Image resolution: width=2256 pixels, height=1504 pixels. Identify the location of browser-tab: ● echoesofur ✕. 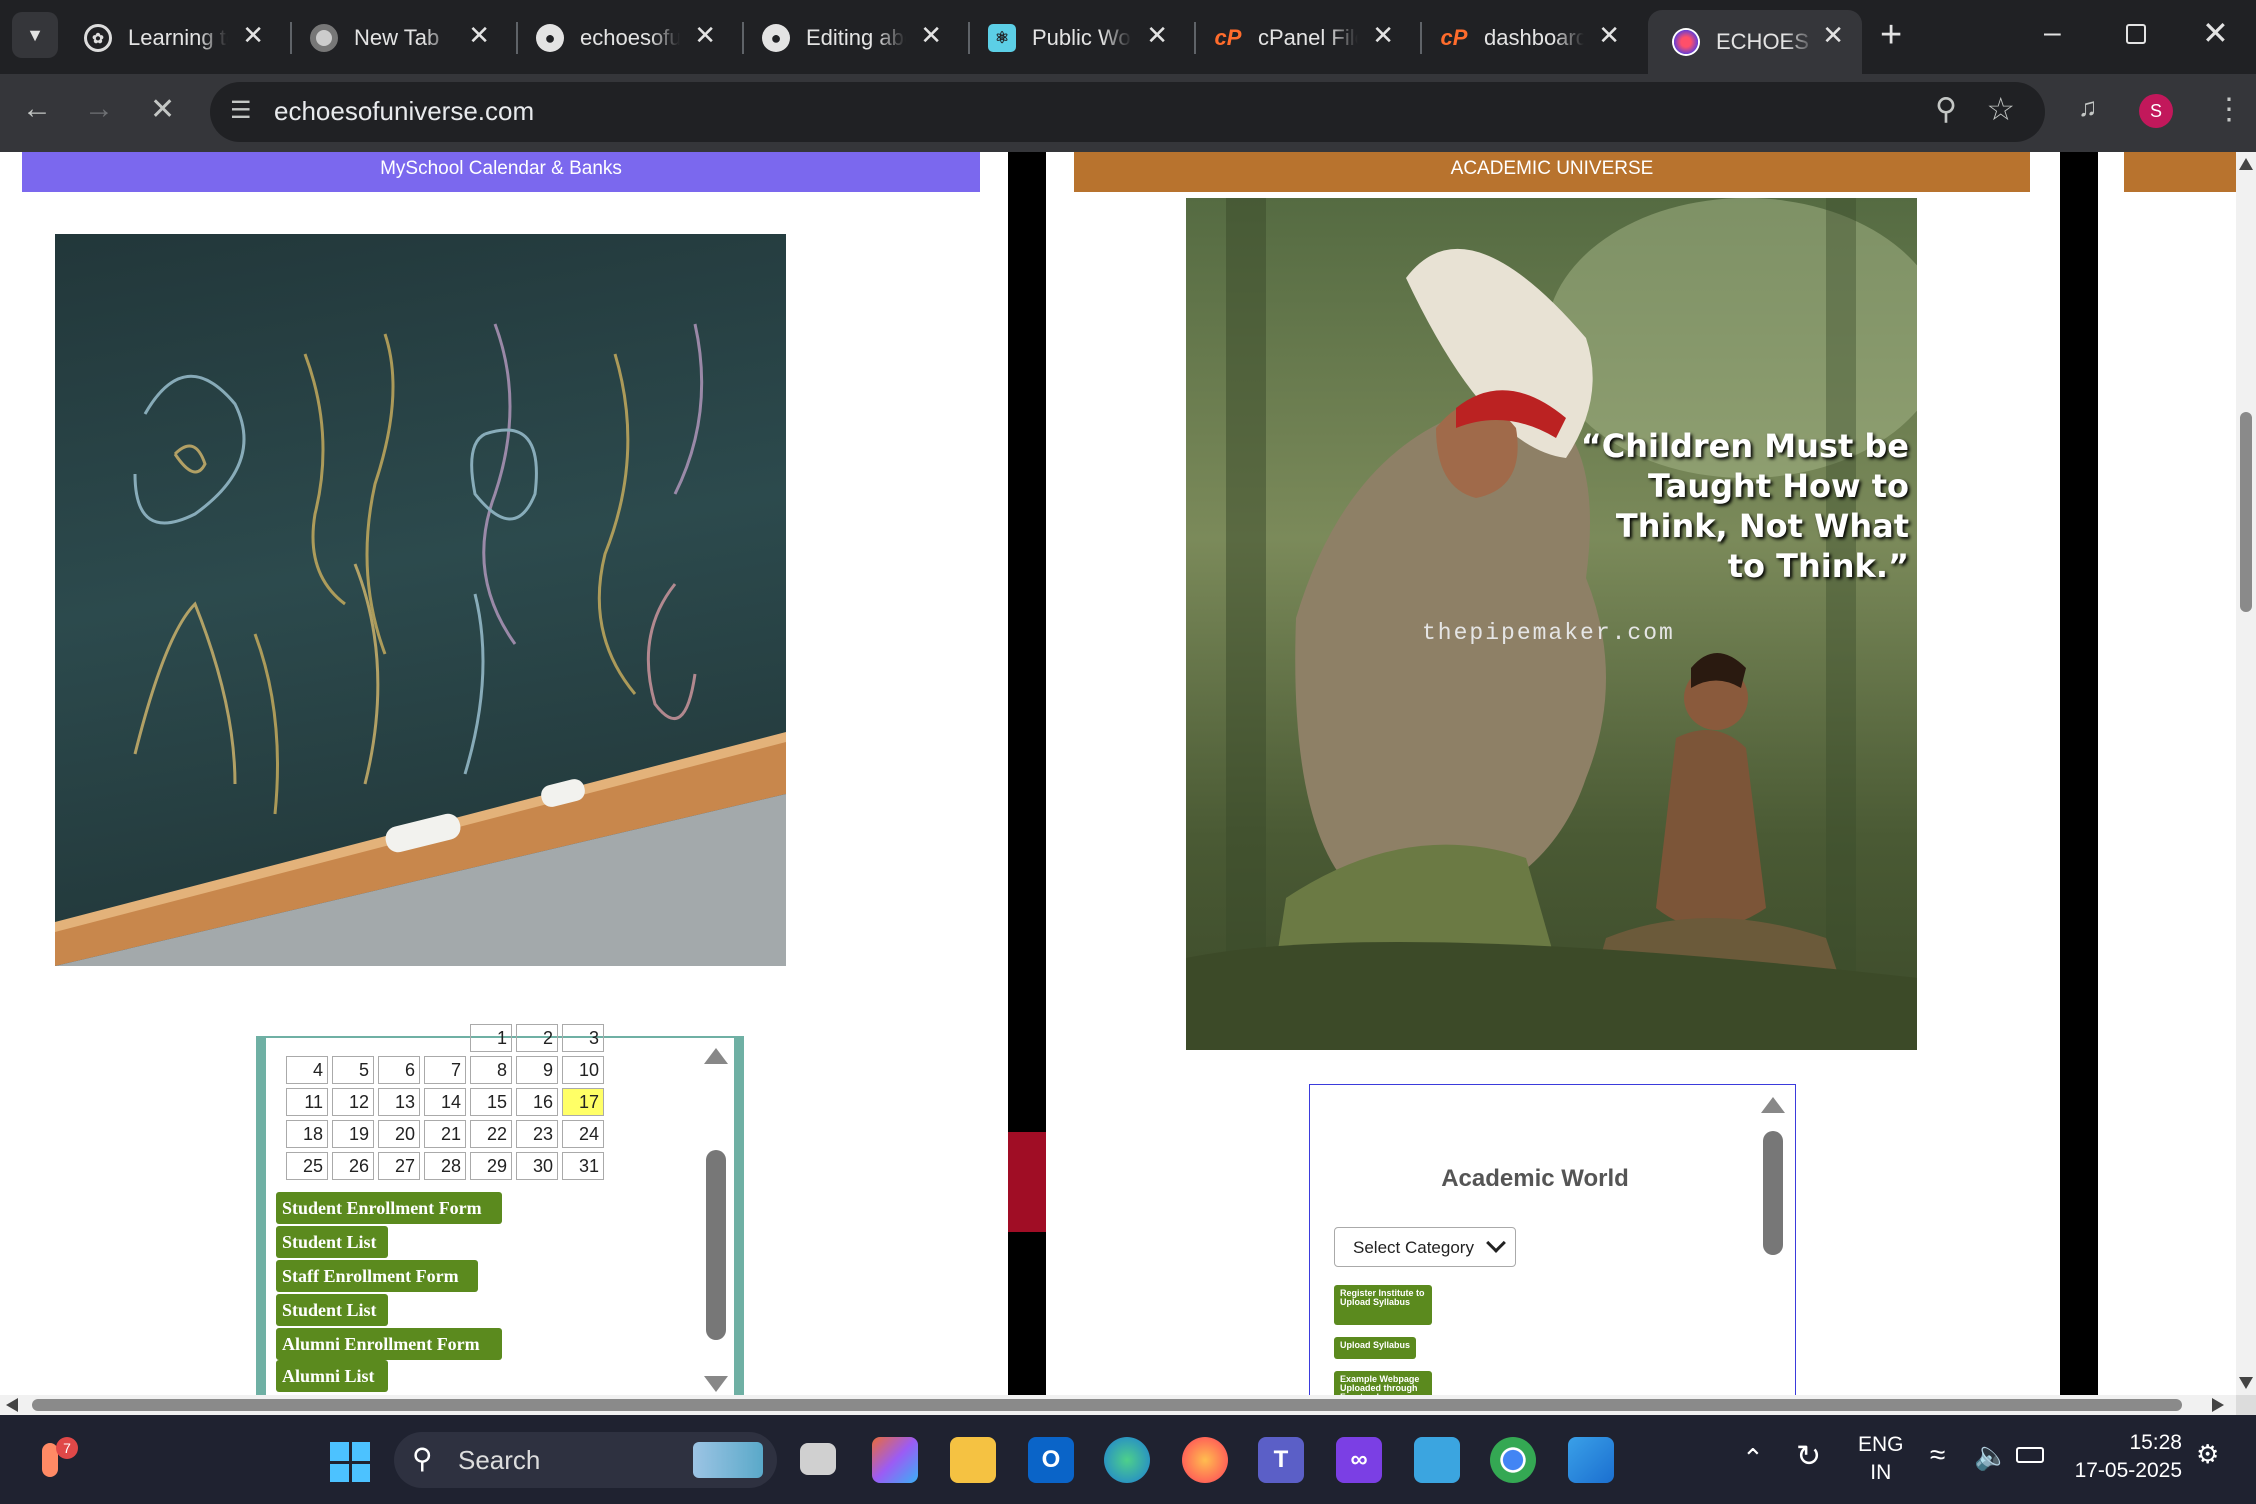
(623, 38).